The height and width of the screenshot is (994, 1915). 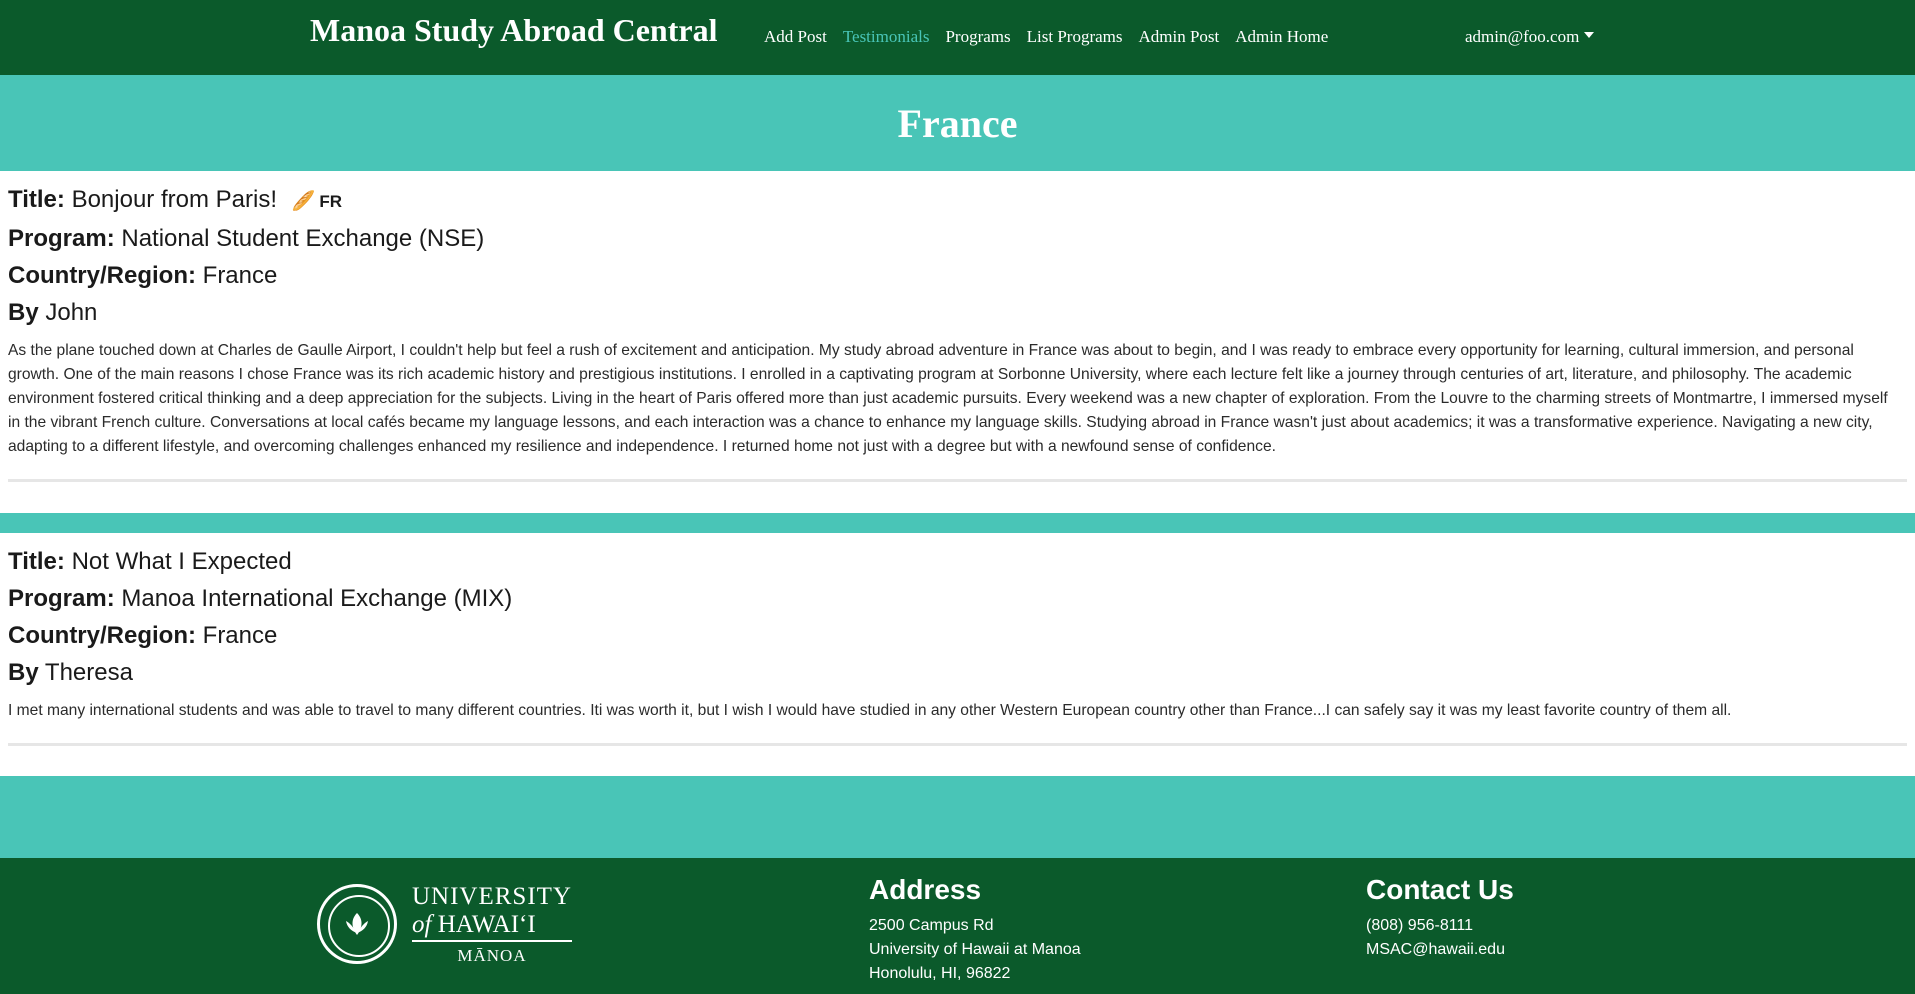 I want to click on nav-link-testimonials: Testimonials, so click(x=886, y=37).